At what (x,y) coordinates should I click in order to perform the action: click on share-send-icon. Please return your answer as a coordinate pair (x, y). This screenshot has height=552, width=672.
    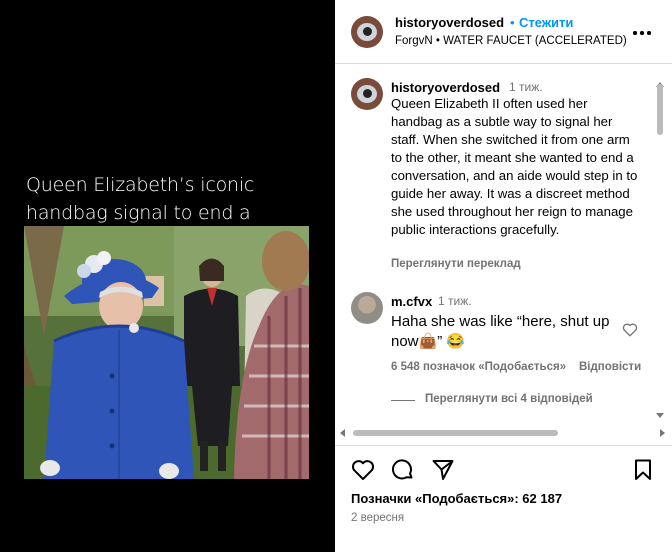
    Looking at the image, I should click on (443, 470).